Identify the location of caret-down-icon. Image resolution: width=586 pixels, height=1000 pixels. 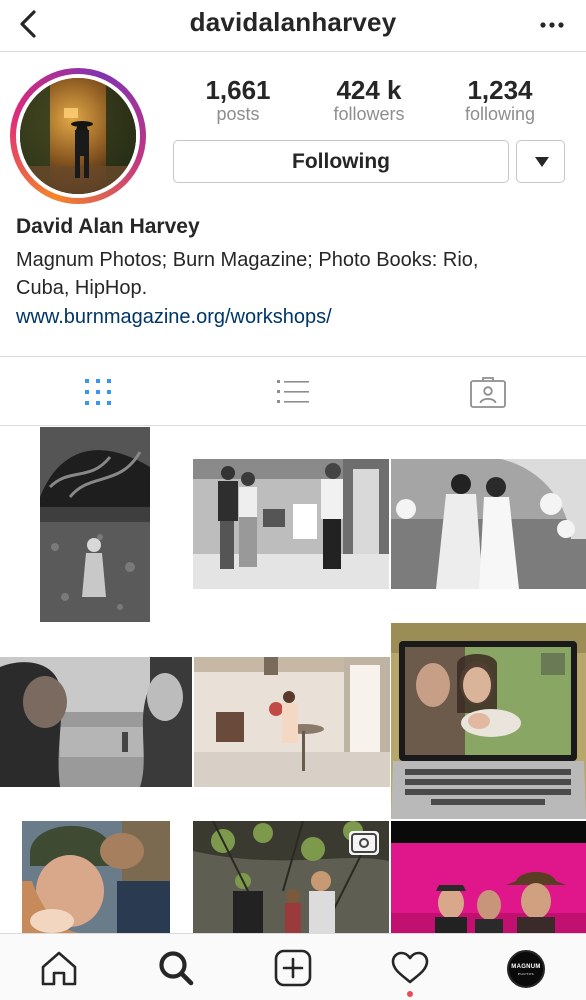
(542, 162).